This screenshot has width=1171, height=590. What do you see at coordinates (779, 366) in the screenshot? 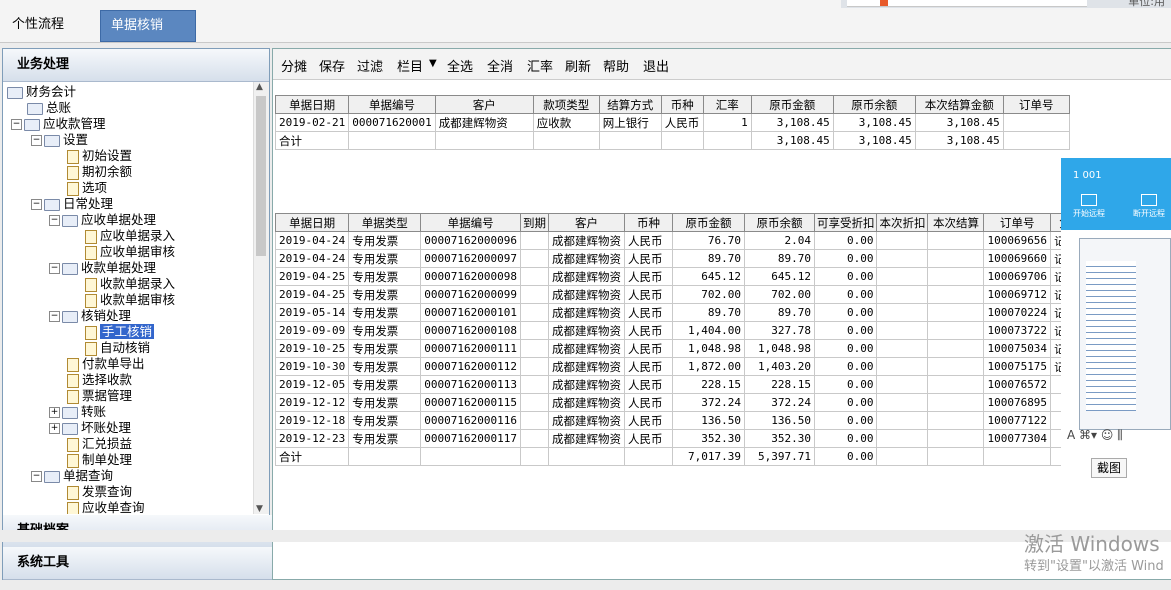
I see `table-cell: 1,403.20` at bounding box center [779, 366].